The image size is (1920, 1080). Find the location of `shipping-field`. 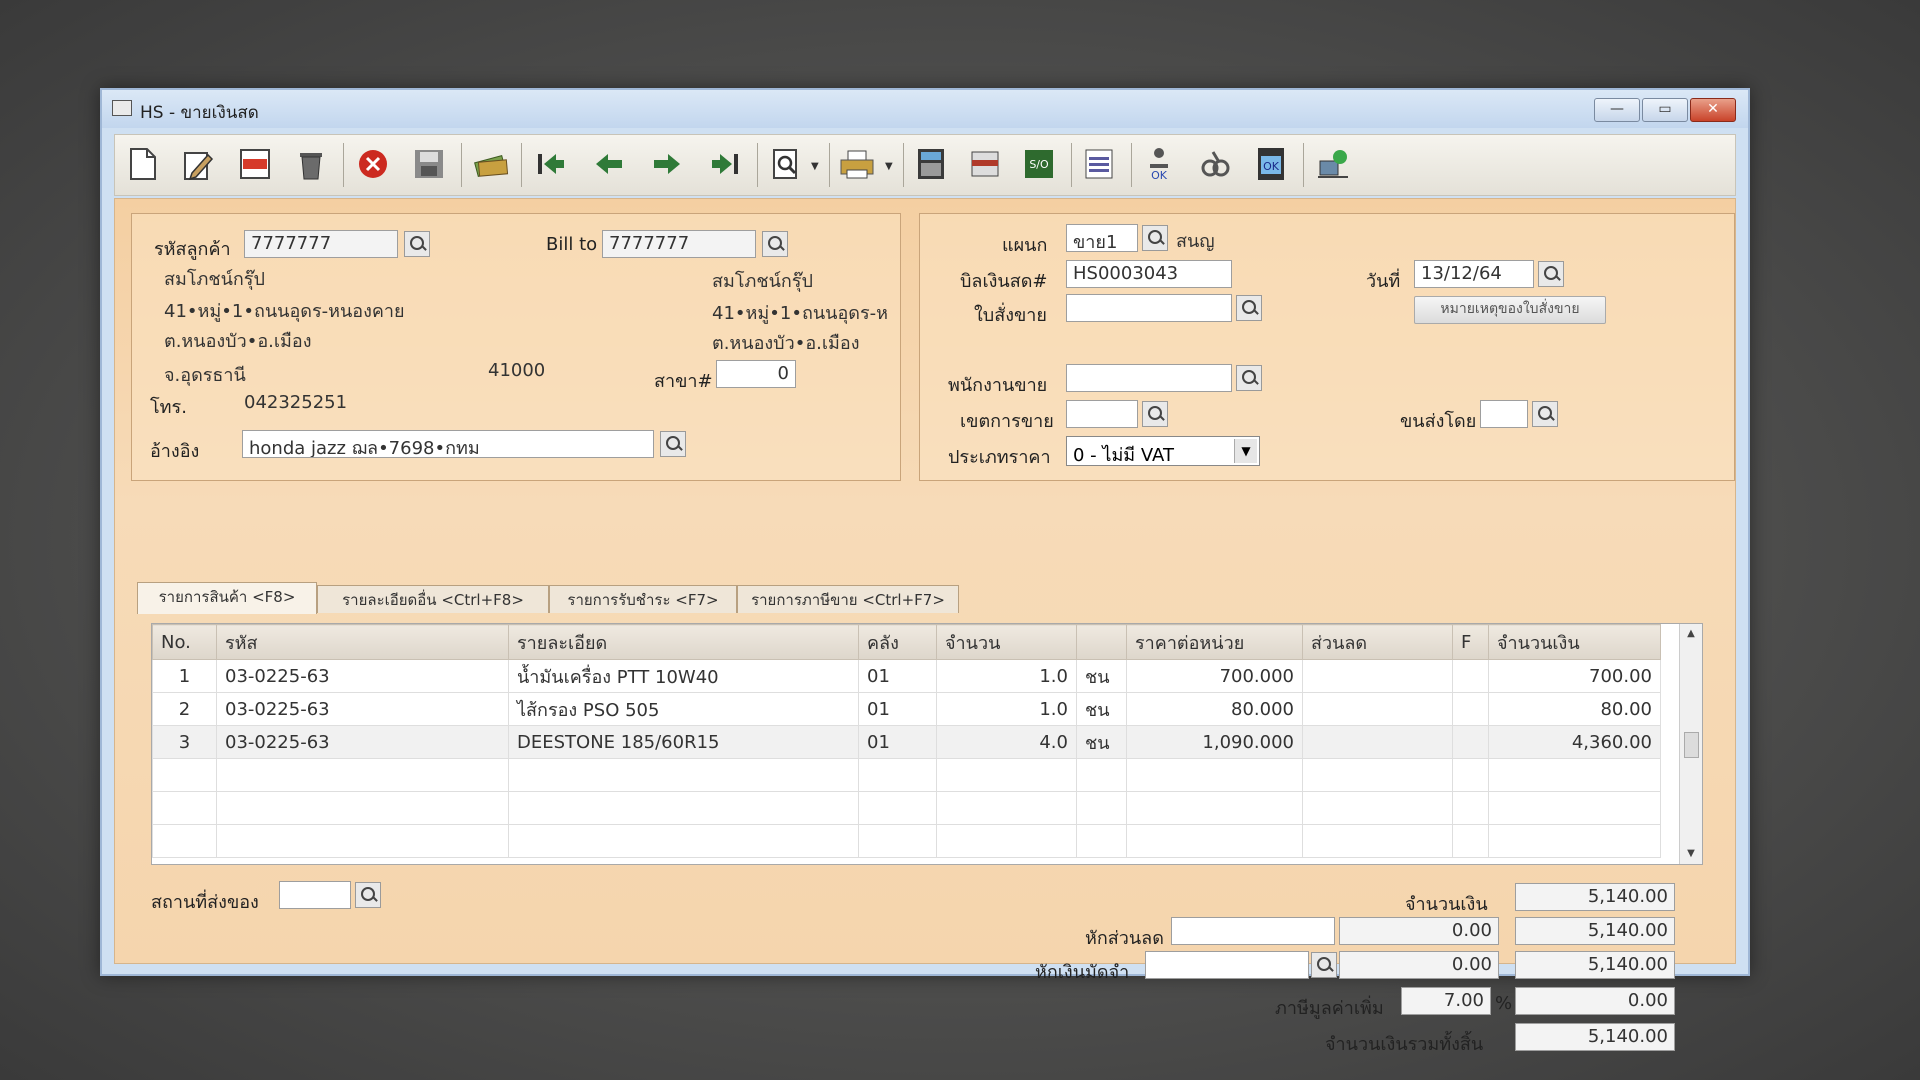

shipping-field is located at coordinates (1504, 414).